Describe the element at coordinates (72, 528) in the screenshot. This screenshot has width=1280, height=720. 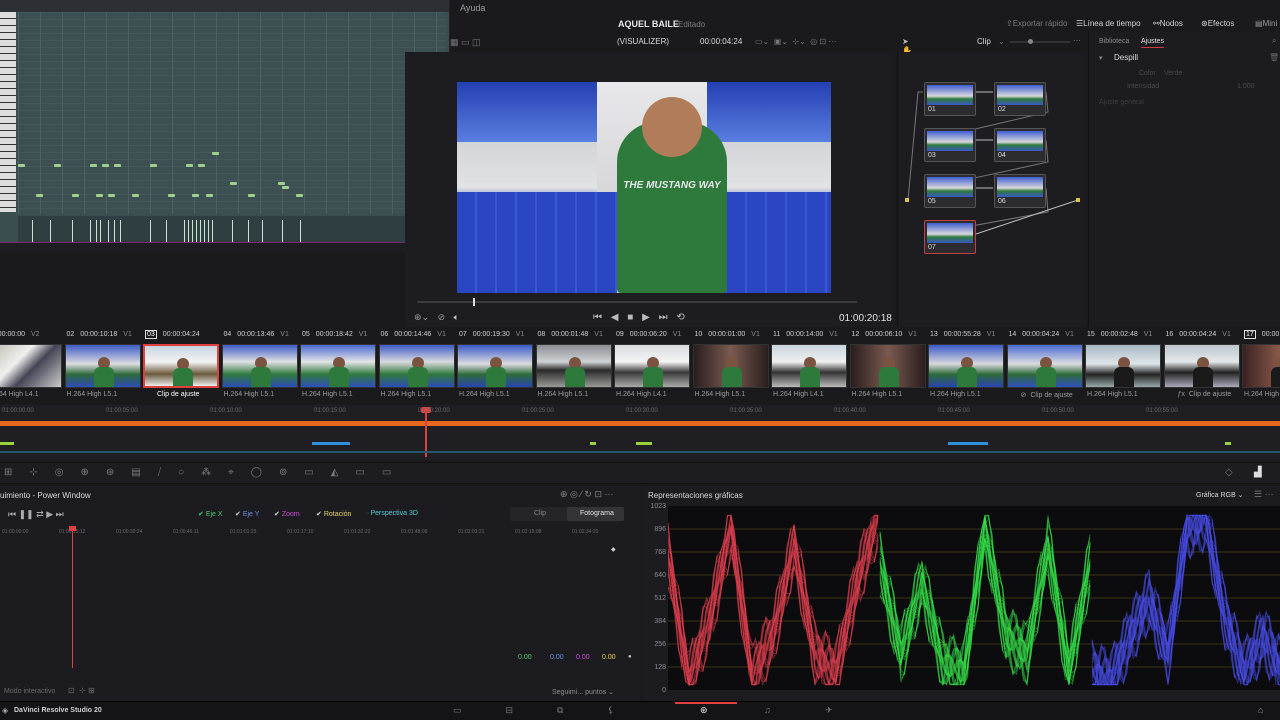
I see `tracker-playhead-handle` at that location.